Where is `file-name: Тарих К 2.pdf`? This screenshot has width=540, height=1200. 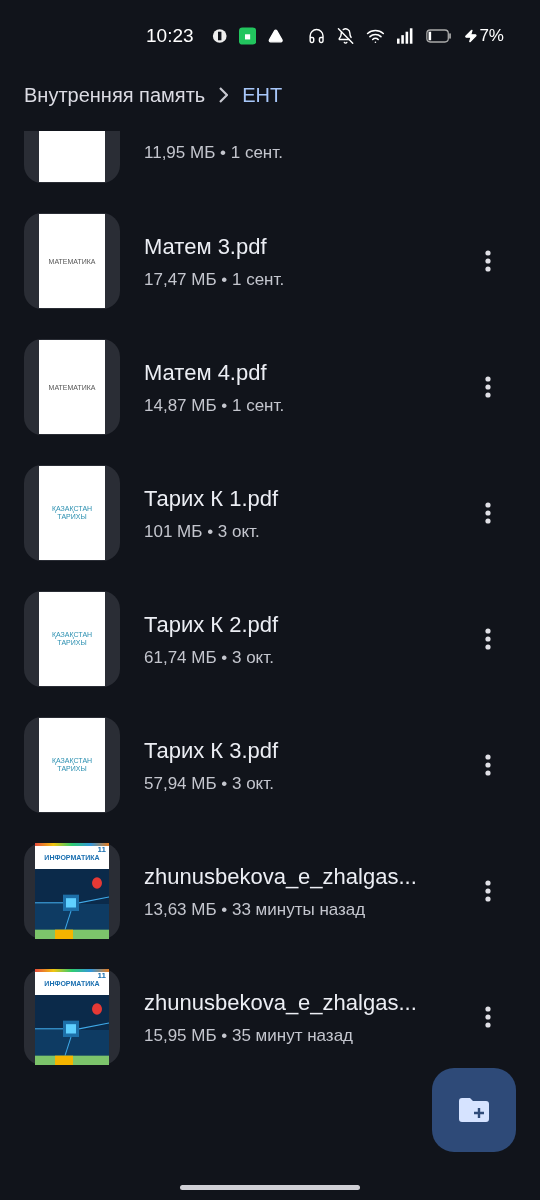
file-name: Тарих К 2.pdf is located at coordinates (212, 624).